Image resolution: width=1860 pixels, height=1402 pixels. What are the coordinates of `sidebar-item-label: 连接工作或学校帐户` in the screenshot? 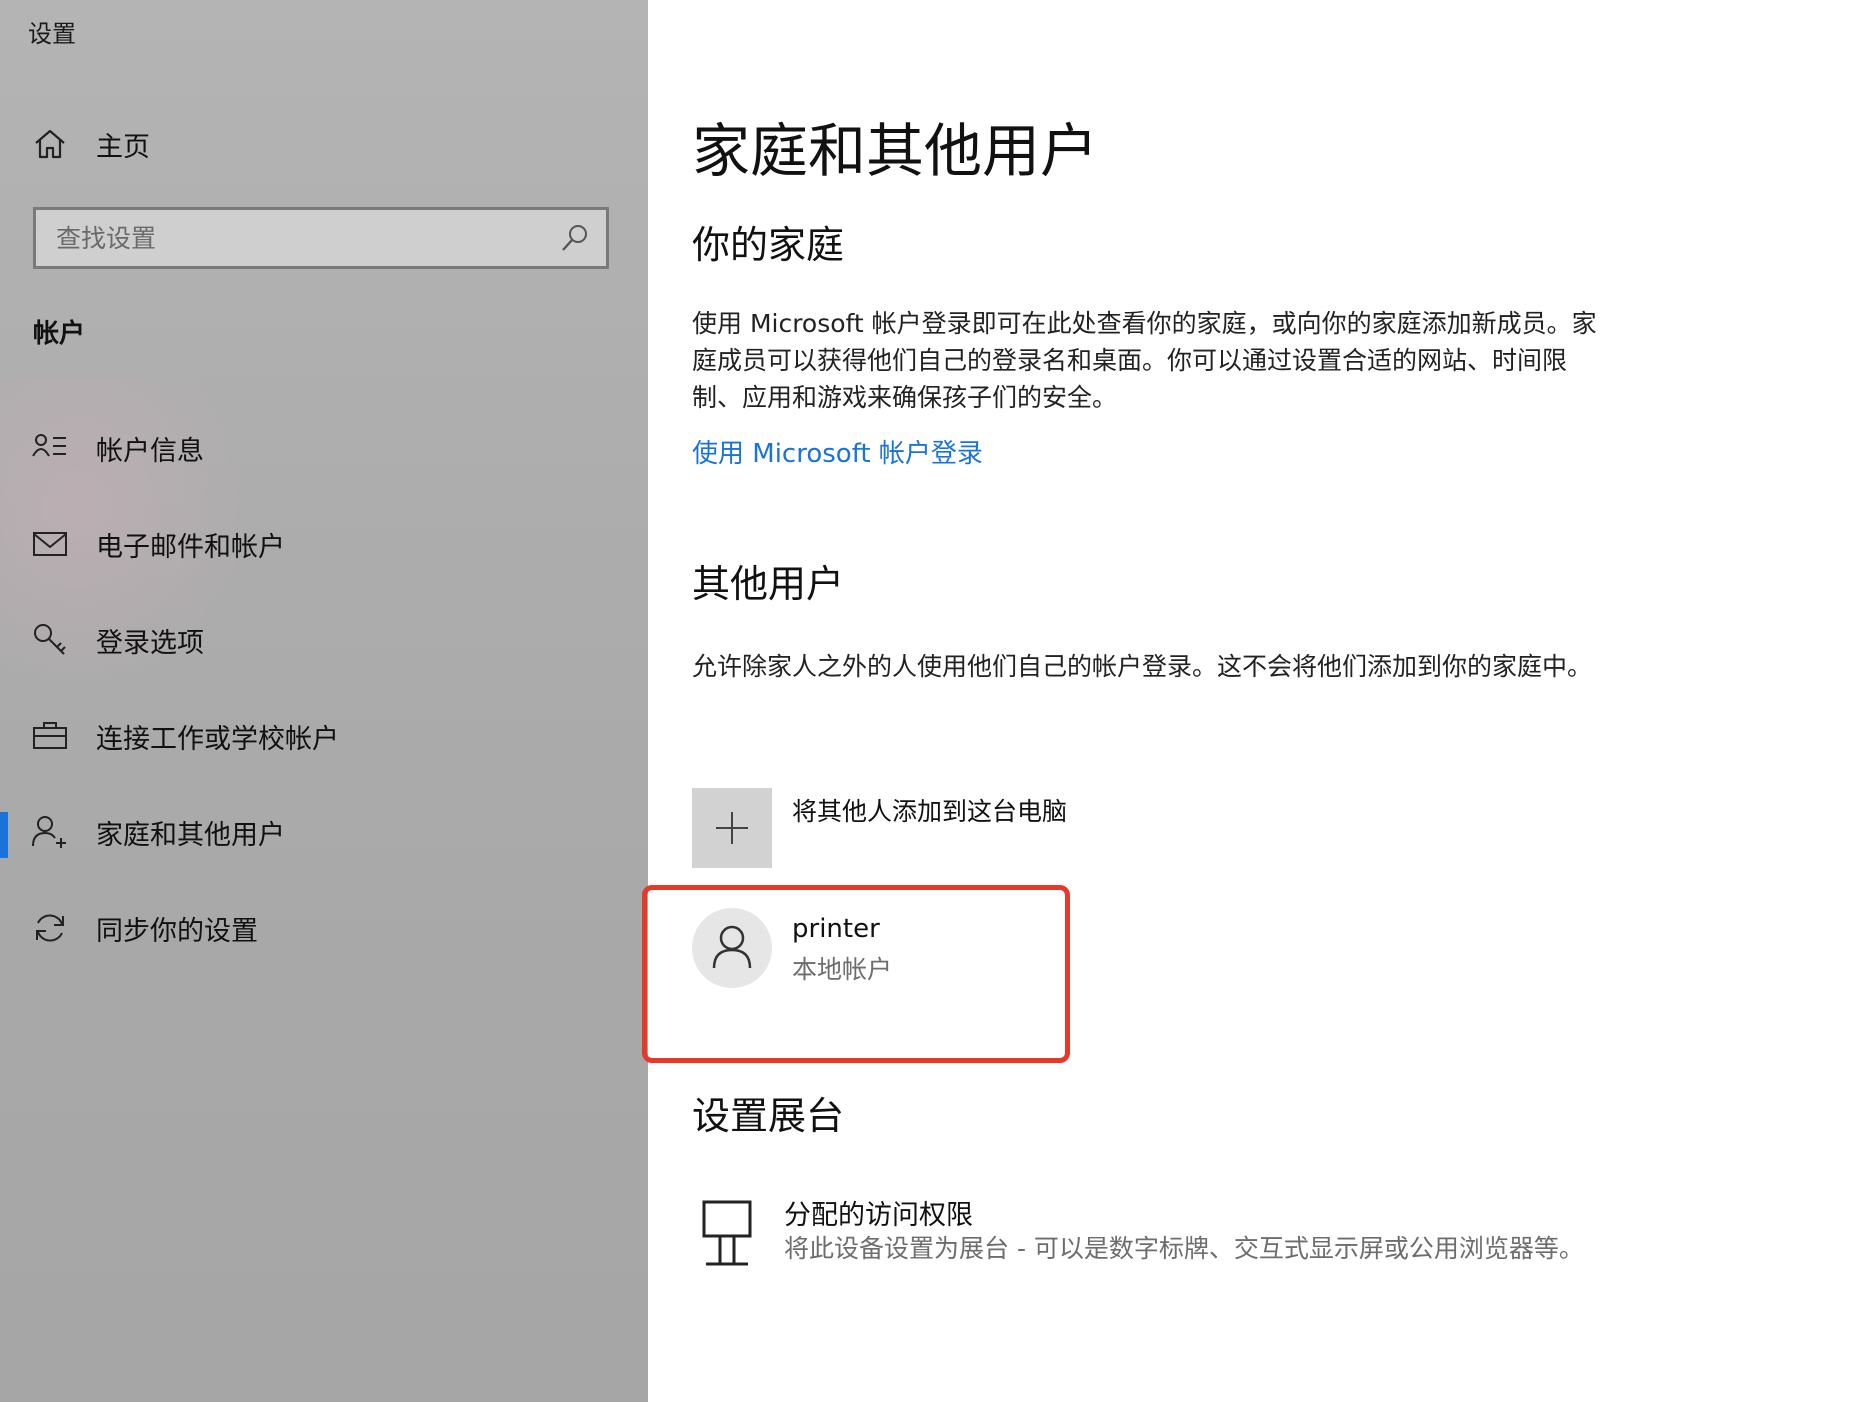 It's located at (217, 739).